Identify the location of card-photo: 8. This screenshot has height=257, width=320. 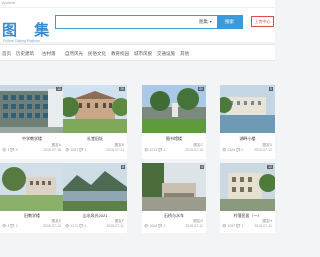
(95, 187).